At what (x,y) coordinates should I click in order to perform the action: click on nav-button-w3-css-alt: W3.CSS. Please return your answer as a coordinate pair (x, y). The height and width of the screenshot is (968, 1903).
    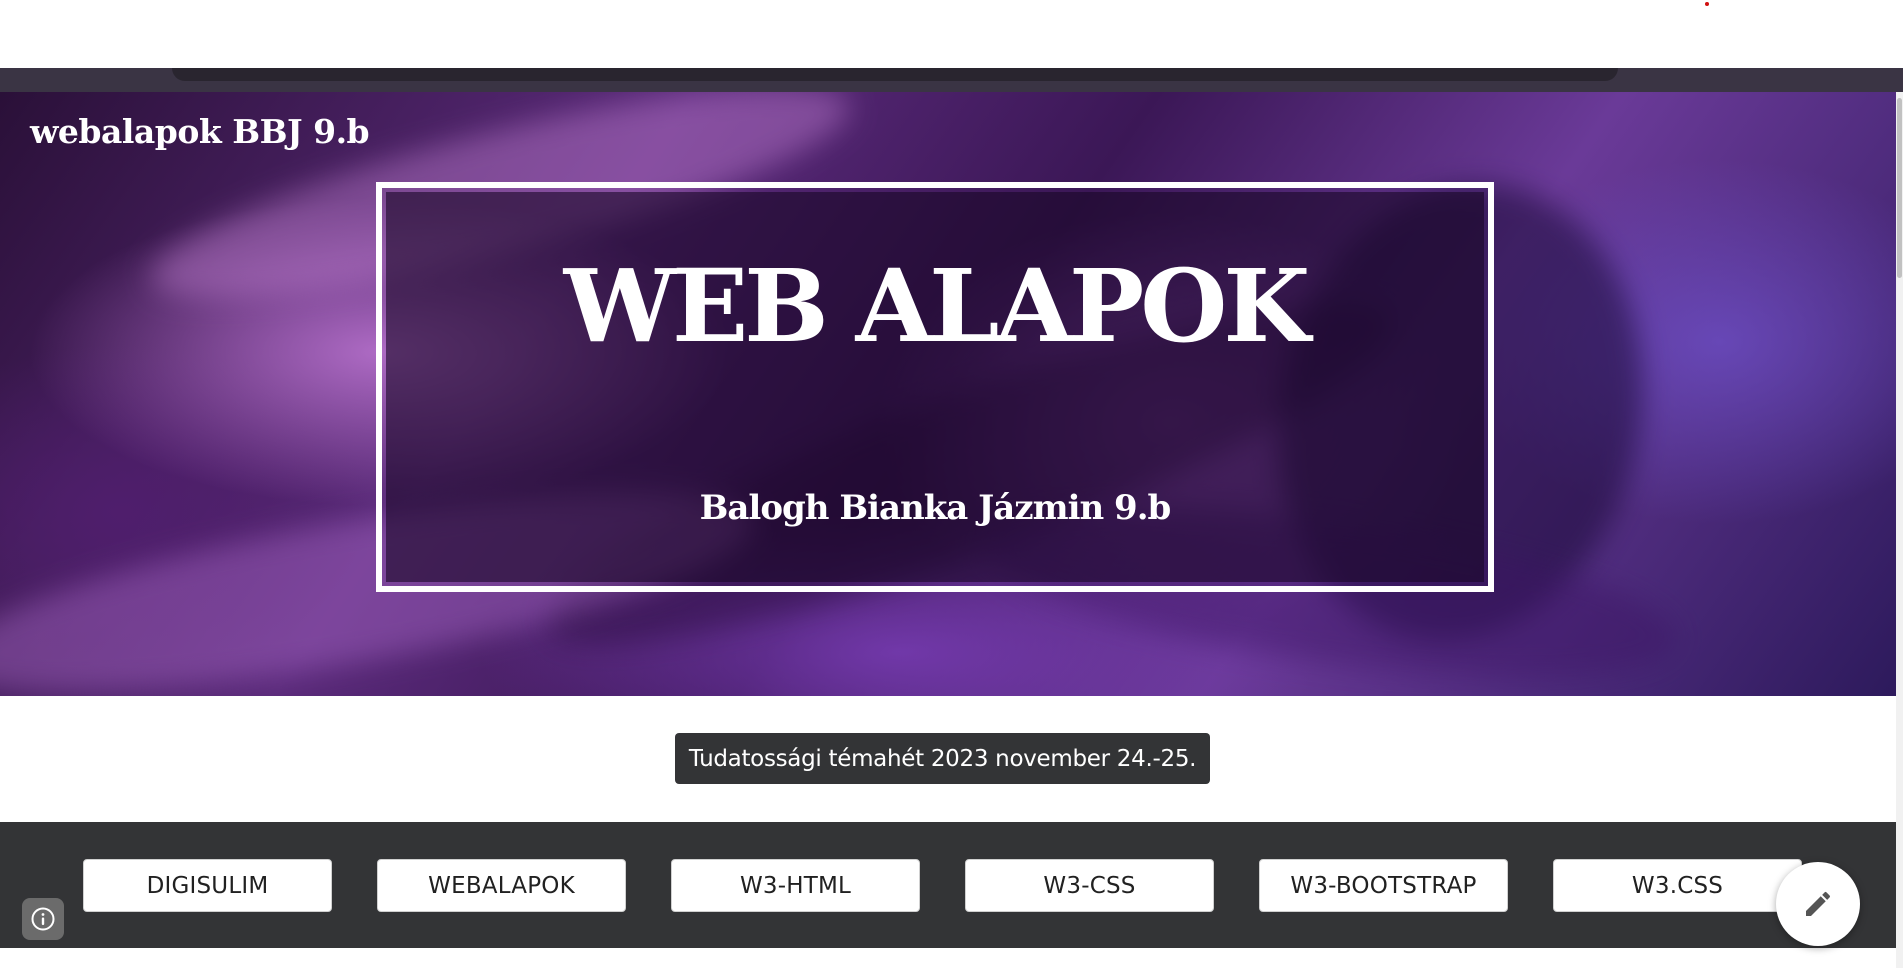
    Looking at the image, I should click on (1677, 885).